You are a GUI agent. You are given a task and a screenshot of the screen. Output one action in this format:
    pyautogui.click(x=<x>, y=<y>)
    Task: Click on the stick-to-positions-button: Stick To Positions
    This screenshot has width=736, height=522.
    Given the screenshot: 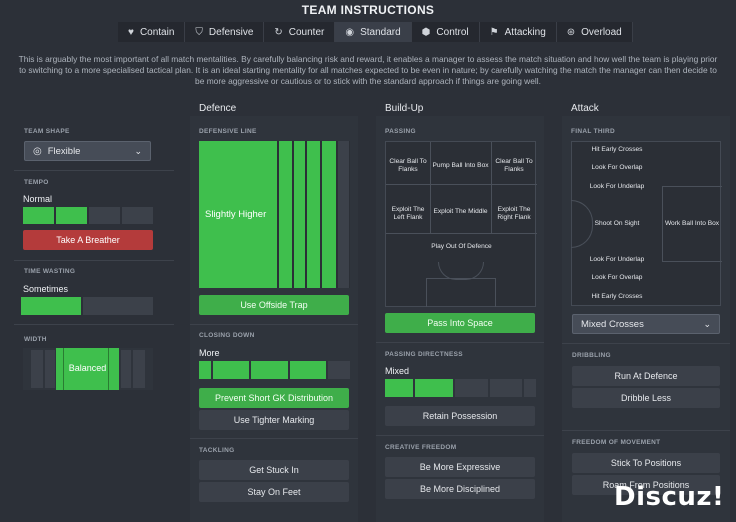 What is the action you would take?
    pyautogui.click(x=646, y=463)
    